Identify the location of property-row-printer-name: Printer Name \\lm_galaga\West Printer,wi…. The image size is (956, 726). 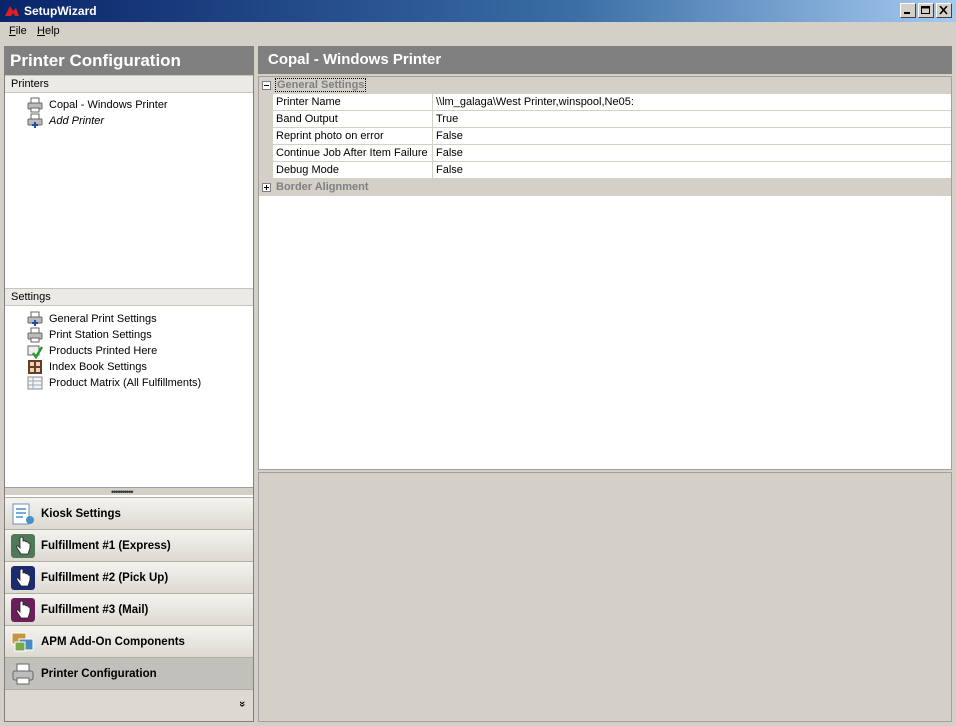
(605, 102).